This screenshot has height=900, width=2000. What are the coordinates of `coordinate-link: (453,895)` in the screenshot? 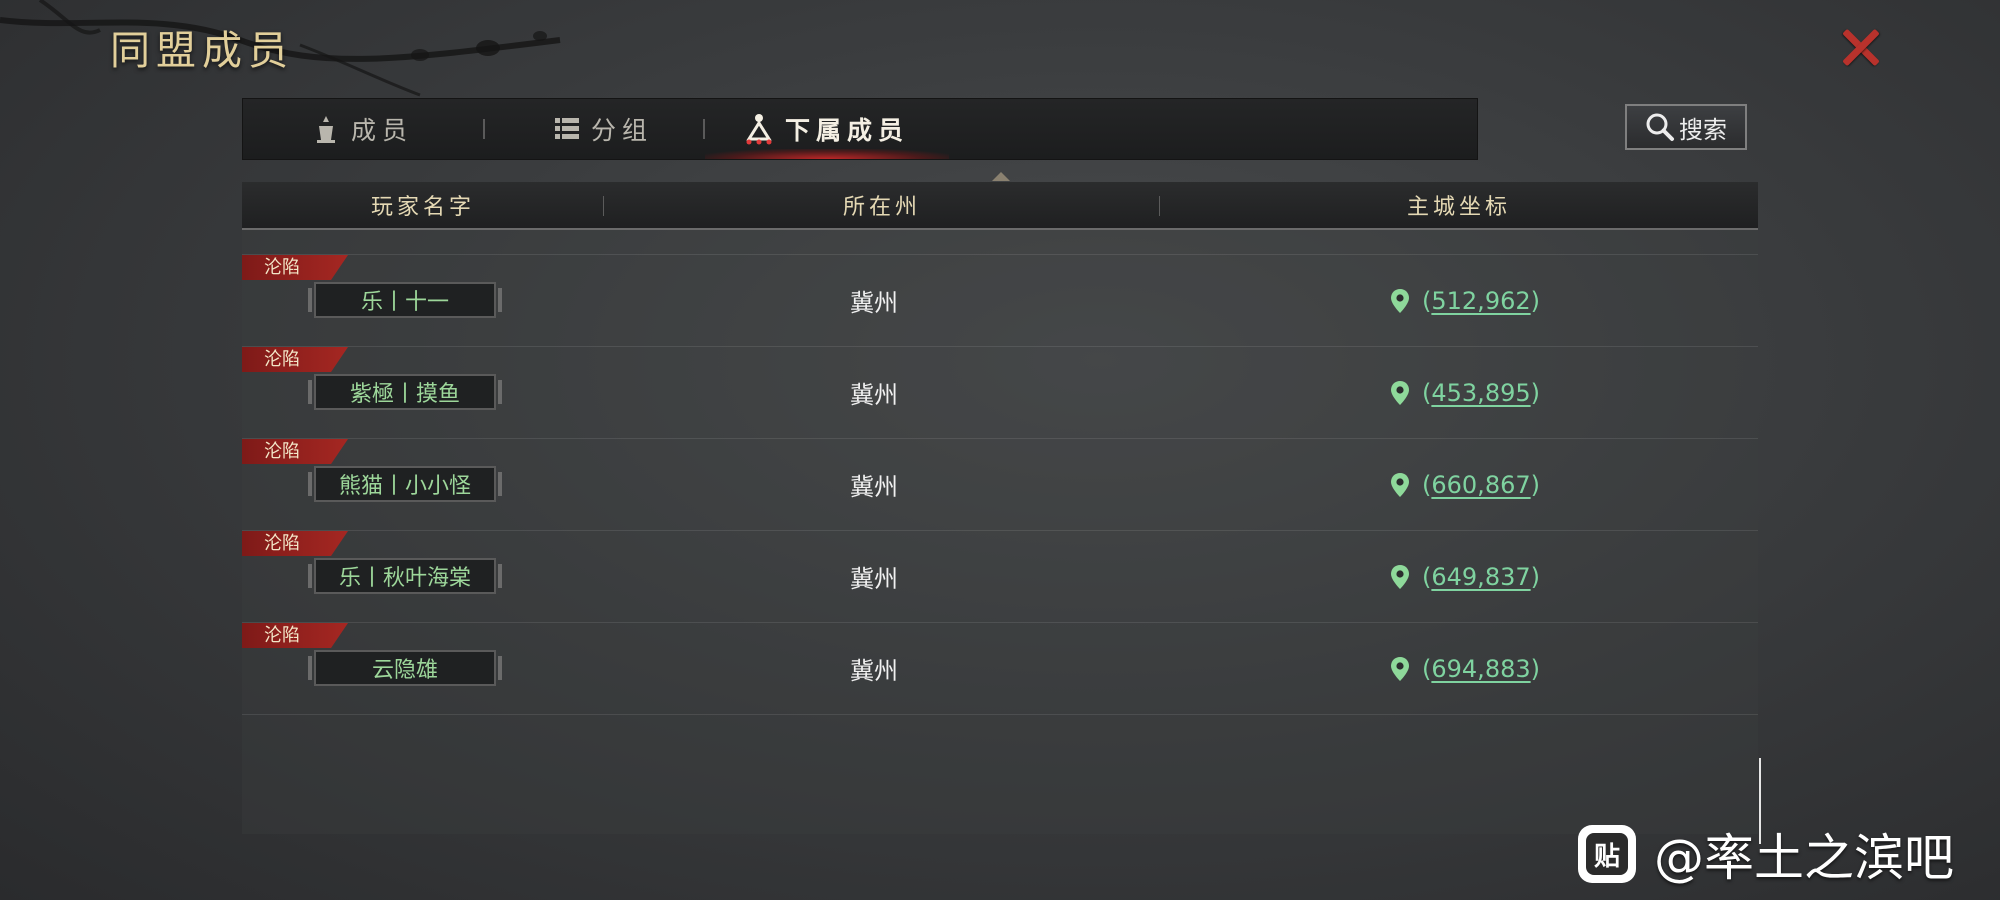 It's located at (1465, 392).